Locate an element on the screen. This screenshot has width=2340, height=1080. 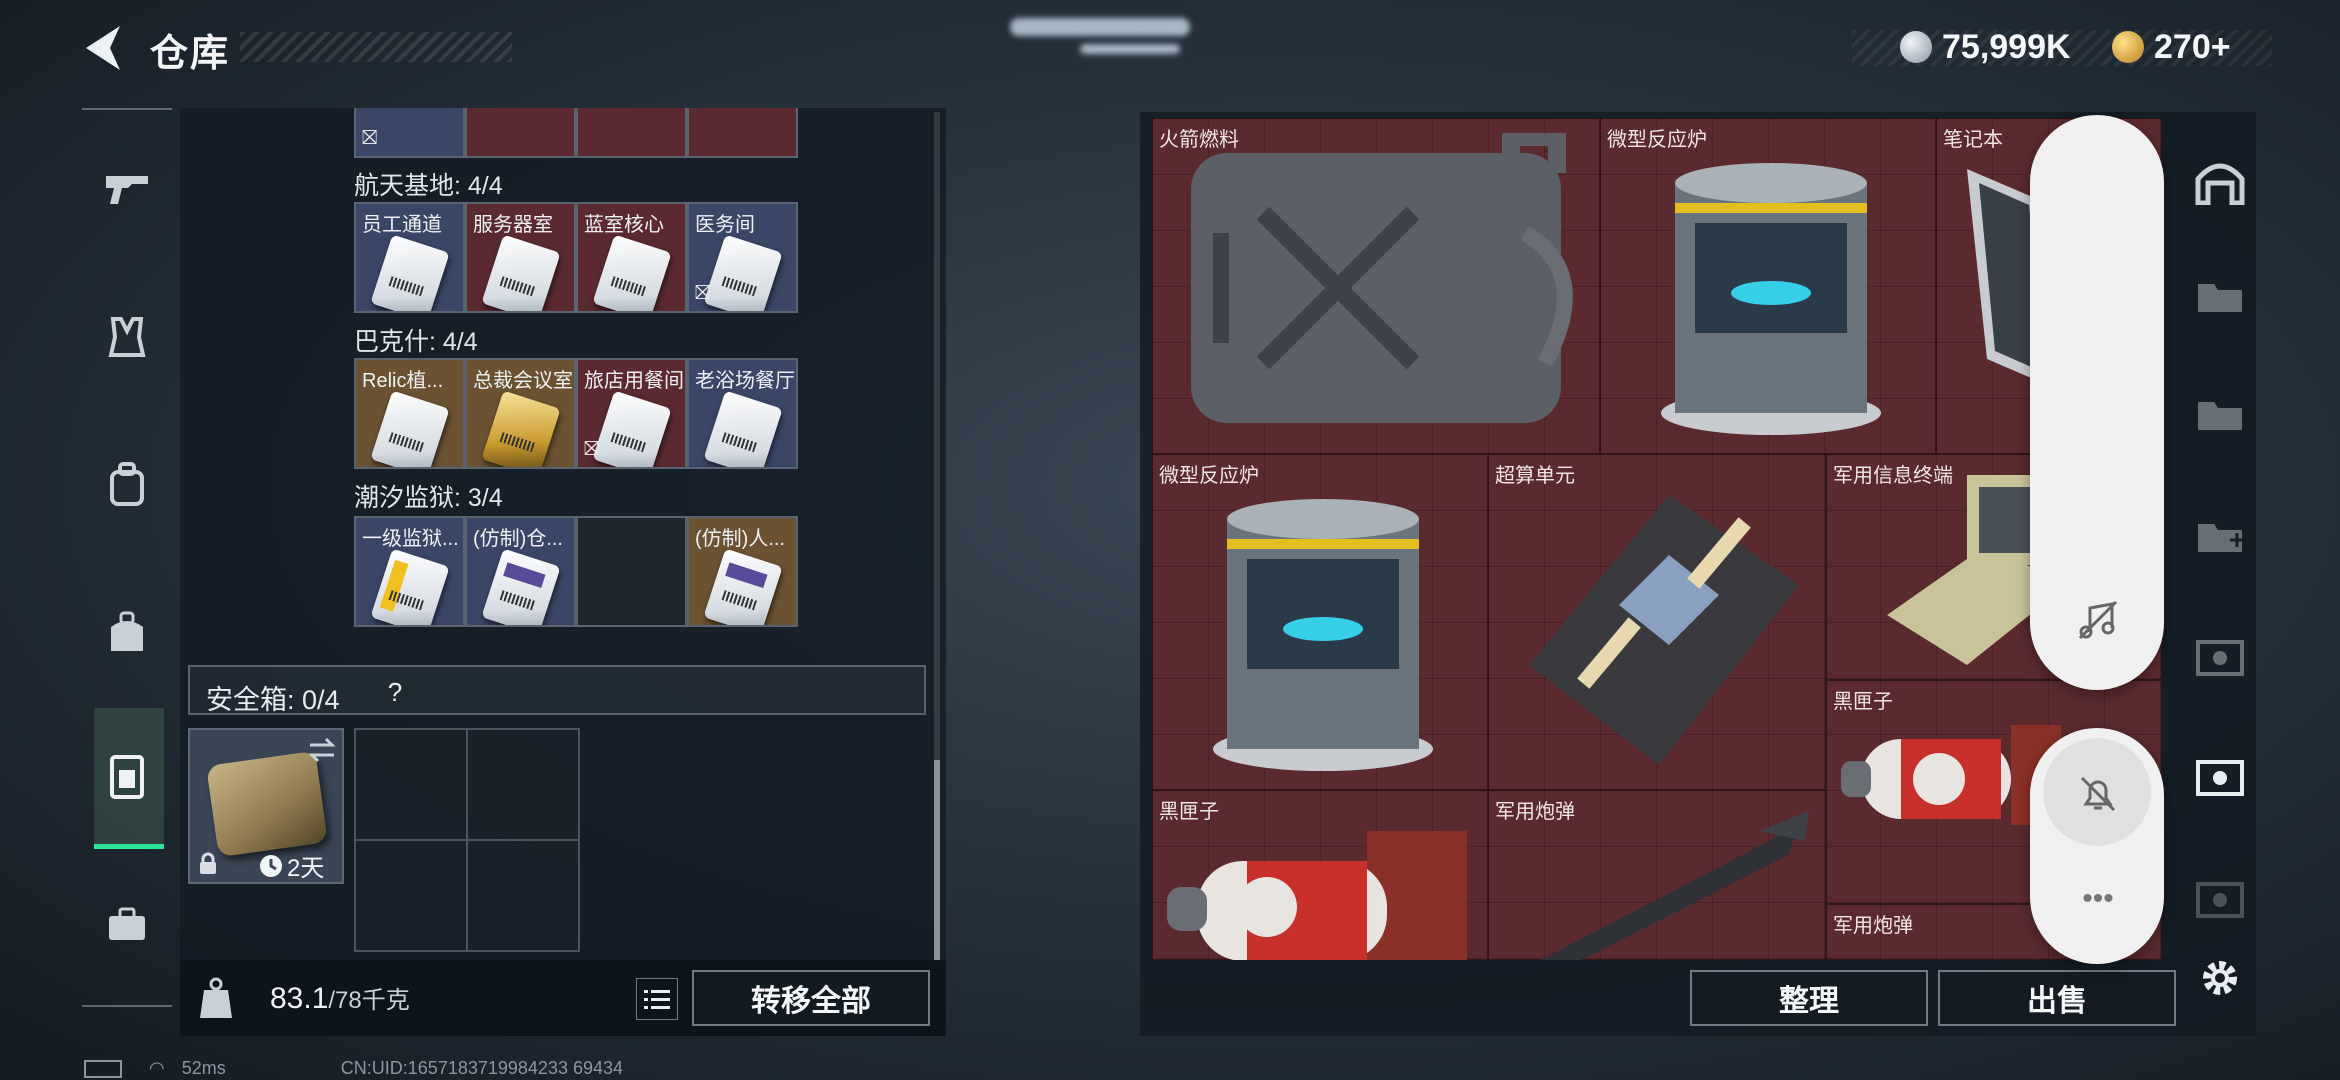
nav-weapons is located at coordinates (127, 190).